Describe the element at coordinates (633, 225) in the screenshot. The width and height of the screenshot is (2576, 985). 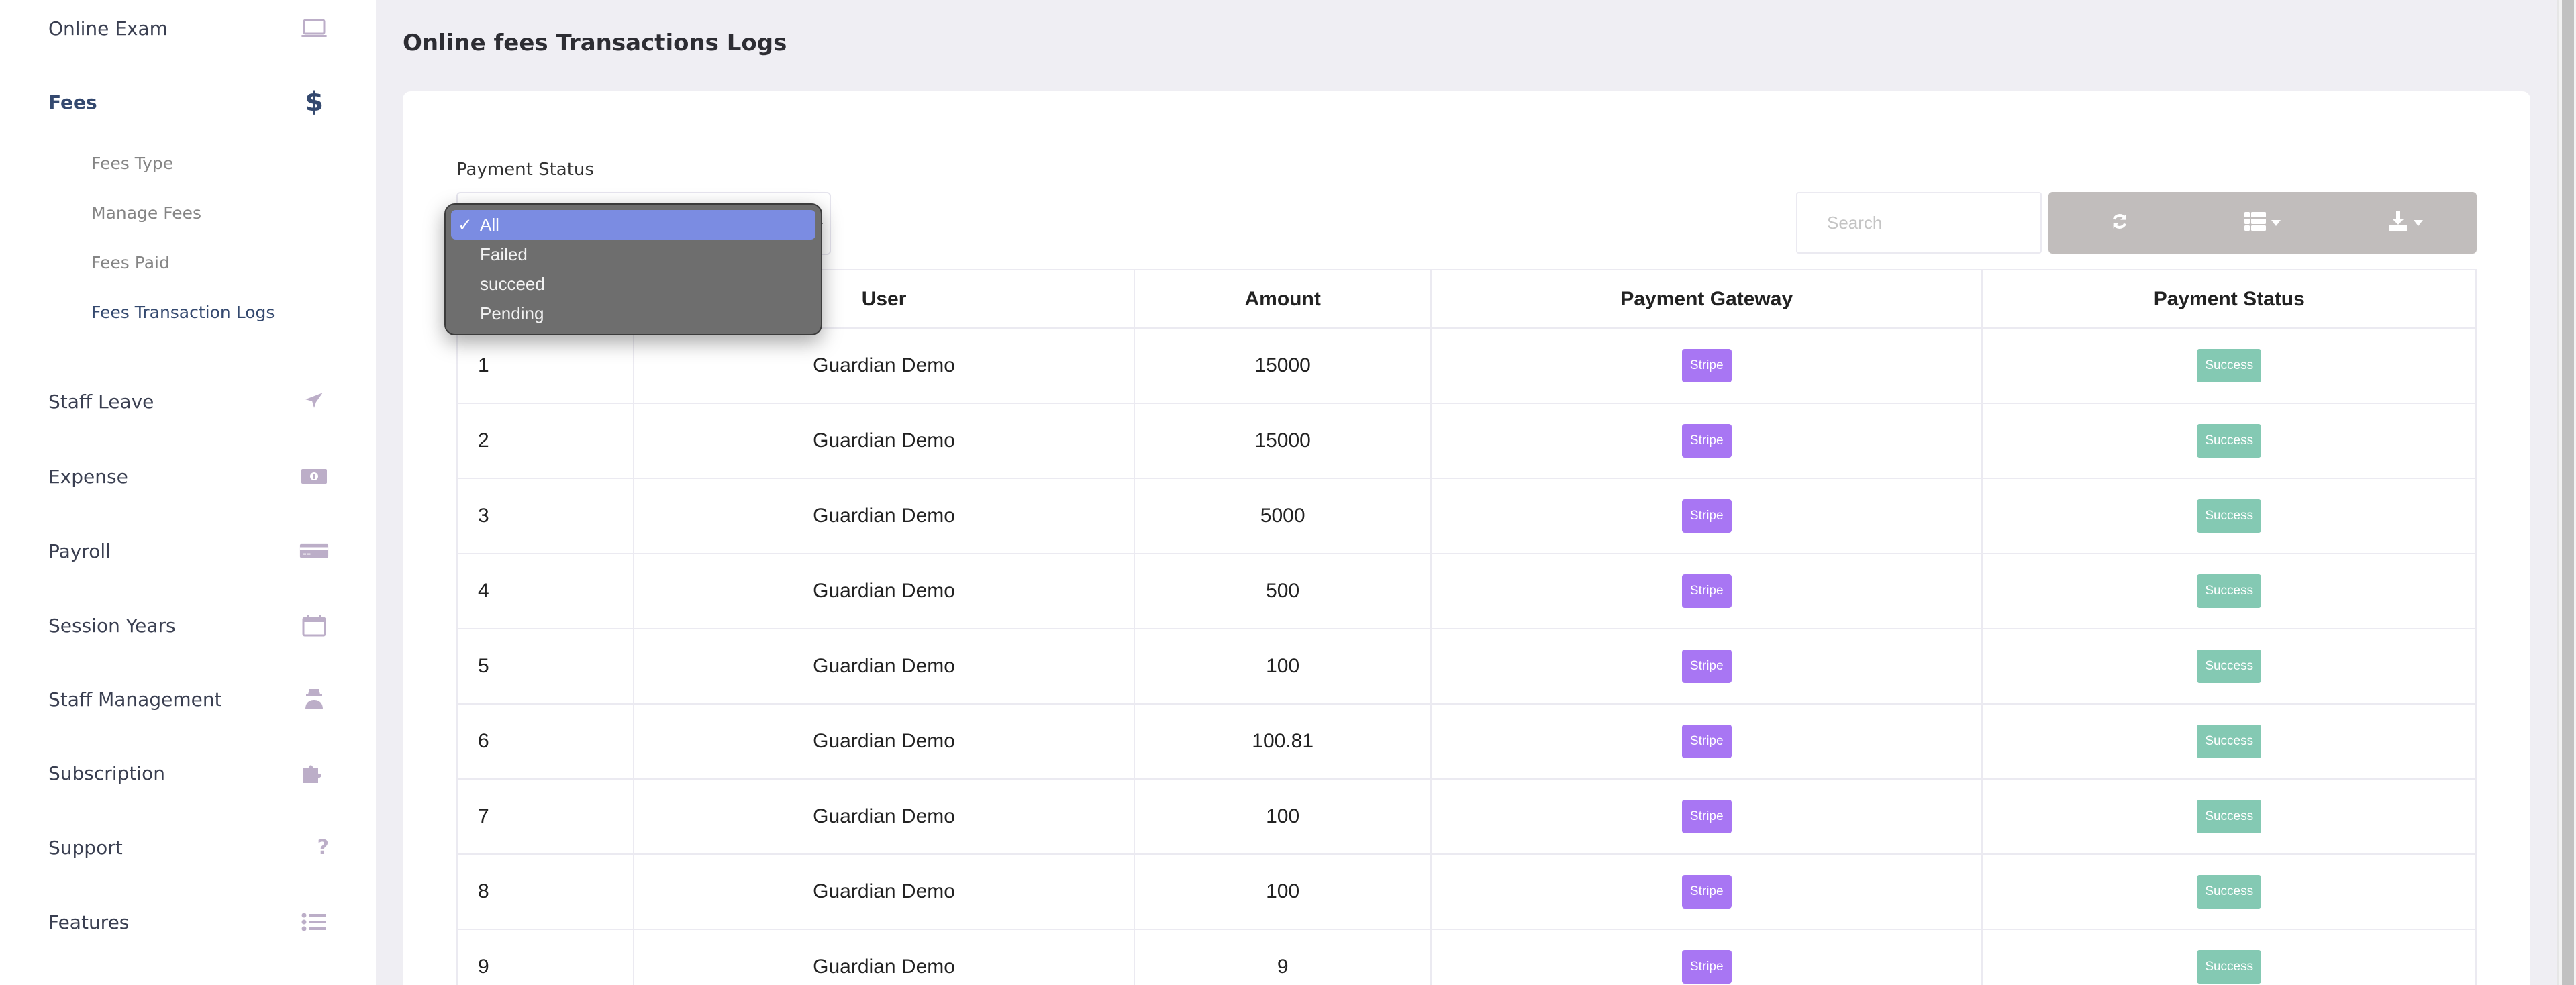
I see `dropdown-option-all: ✓ All` at that location.